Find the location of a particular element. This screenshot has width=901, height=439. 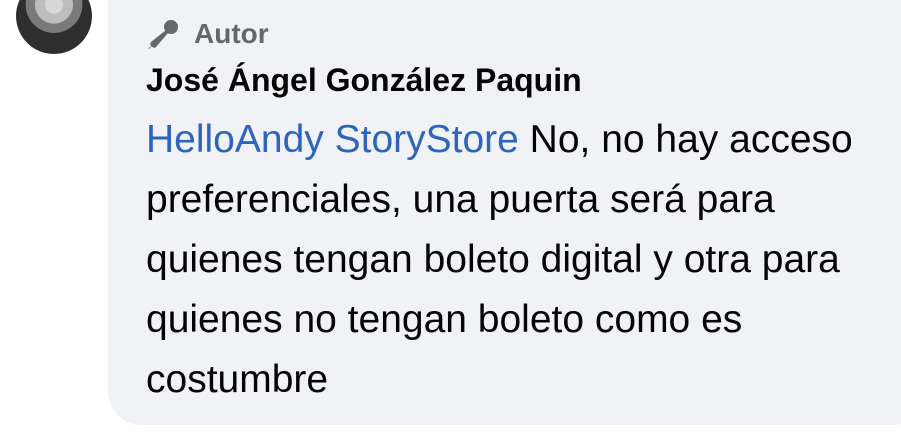

microphone-icon is located at coordinates (164, 34).